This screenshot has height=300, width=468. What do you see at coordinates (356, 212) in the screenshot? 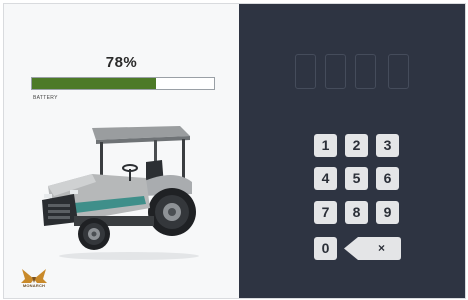
I see `key-8: 8` at bounding box center [356, 212].